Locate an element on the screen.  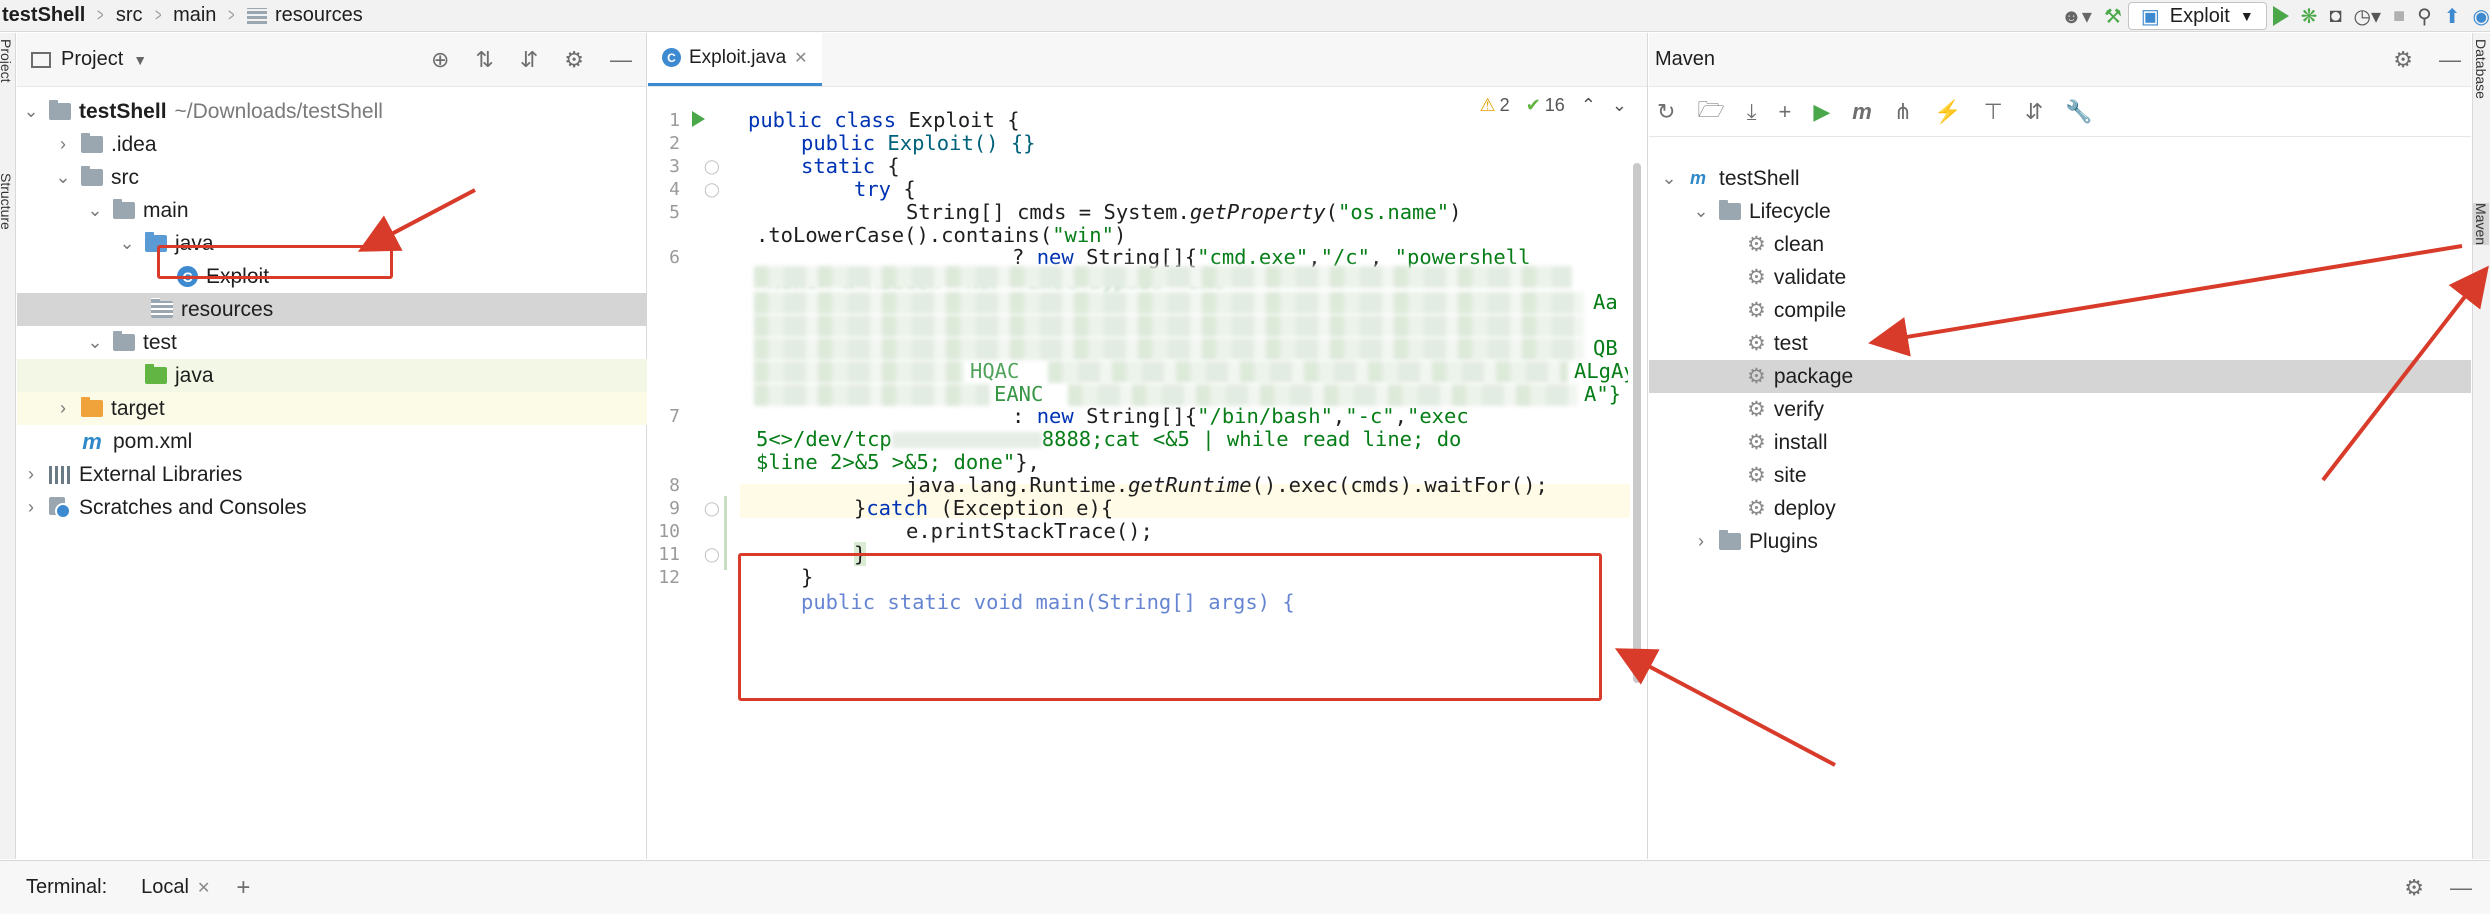
goal-label: install is located at coordinates (1800, 442).